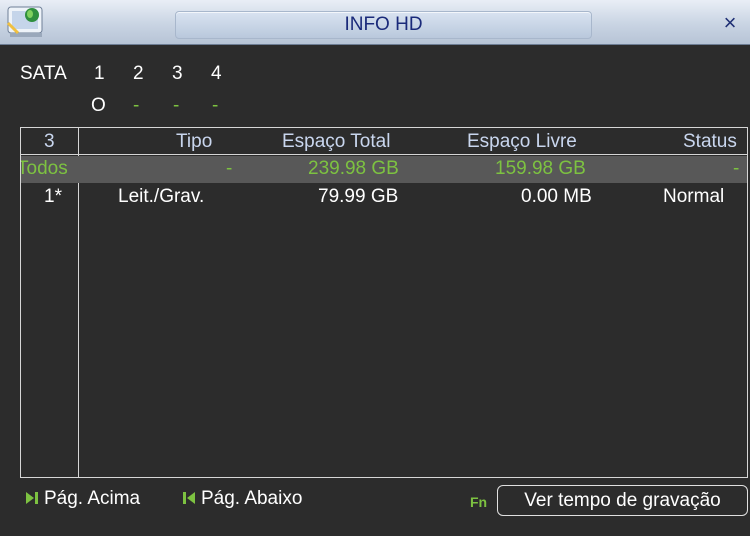 Image resolution: width=750 pixels, height=536 pixels. I want to click on row-1-livre: 0.00 MB, so click(556, 196).